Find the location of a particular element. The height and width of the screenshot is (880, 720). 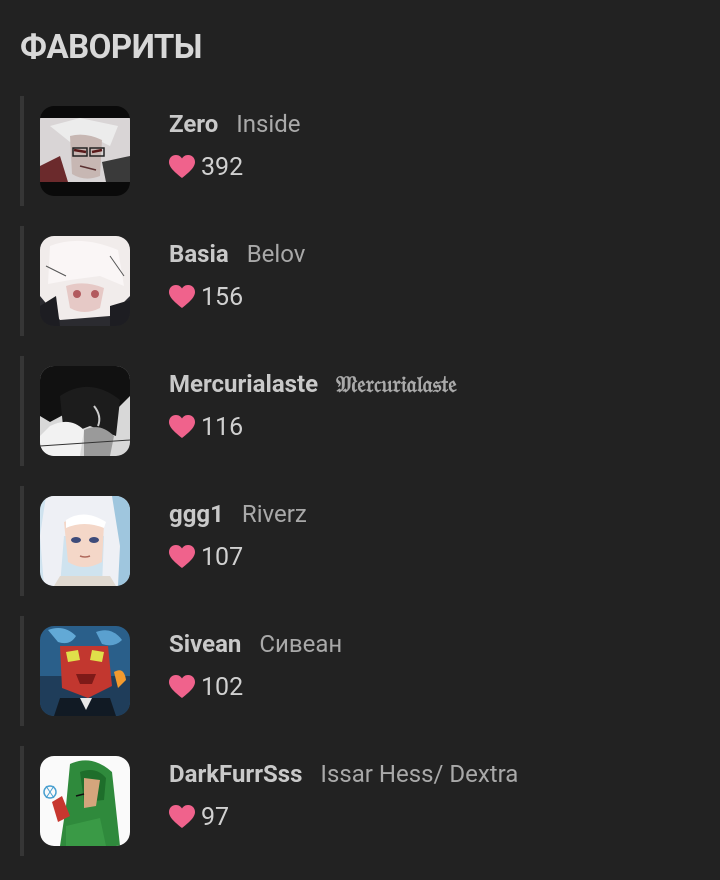

favorite-item-ggg1: ggg1 Riverz 107 is located at coordinates (360, 541).